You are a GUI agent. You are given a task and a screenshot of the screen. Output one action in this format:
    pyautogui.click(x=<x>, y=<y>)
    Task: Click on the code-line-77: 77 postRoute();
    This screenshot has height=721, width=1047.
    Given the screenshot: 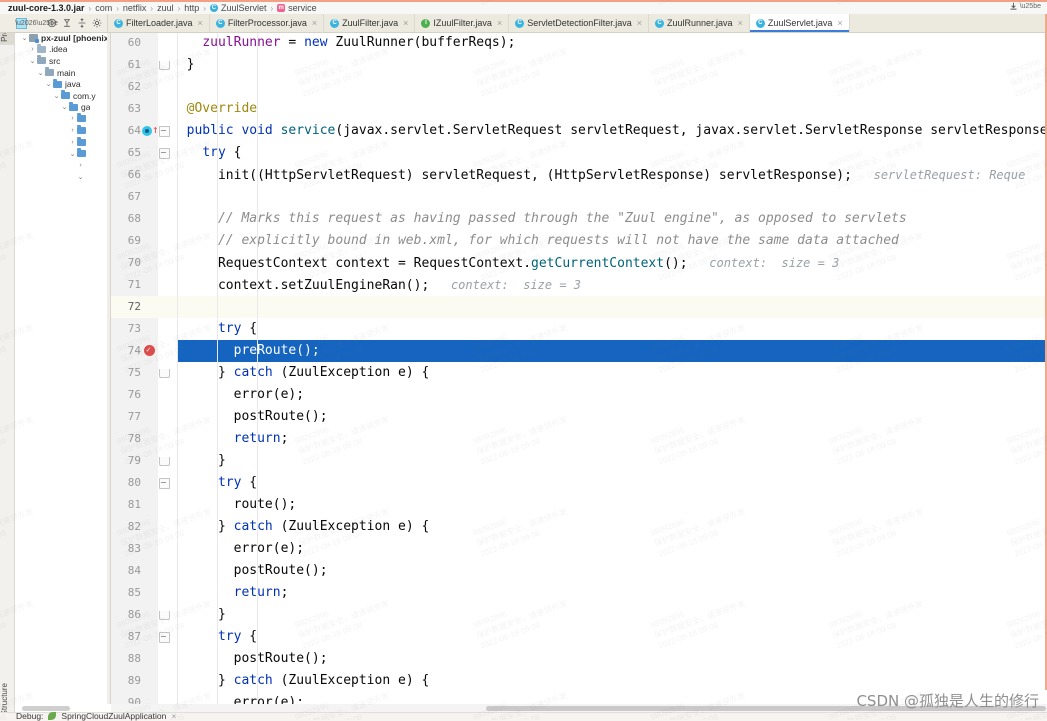 What is the action you would take?
    pyautogui.click(x=579, y=417)
    